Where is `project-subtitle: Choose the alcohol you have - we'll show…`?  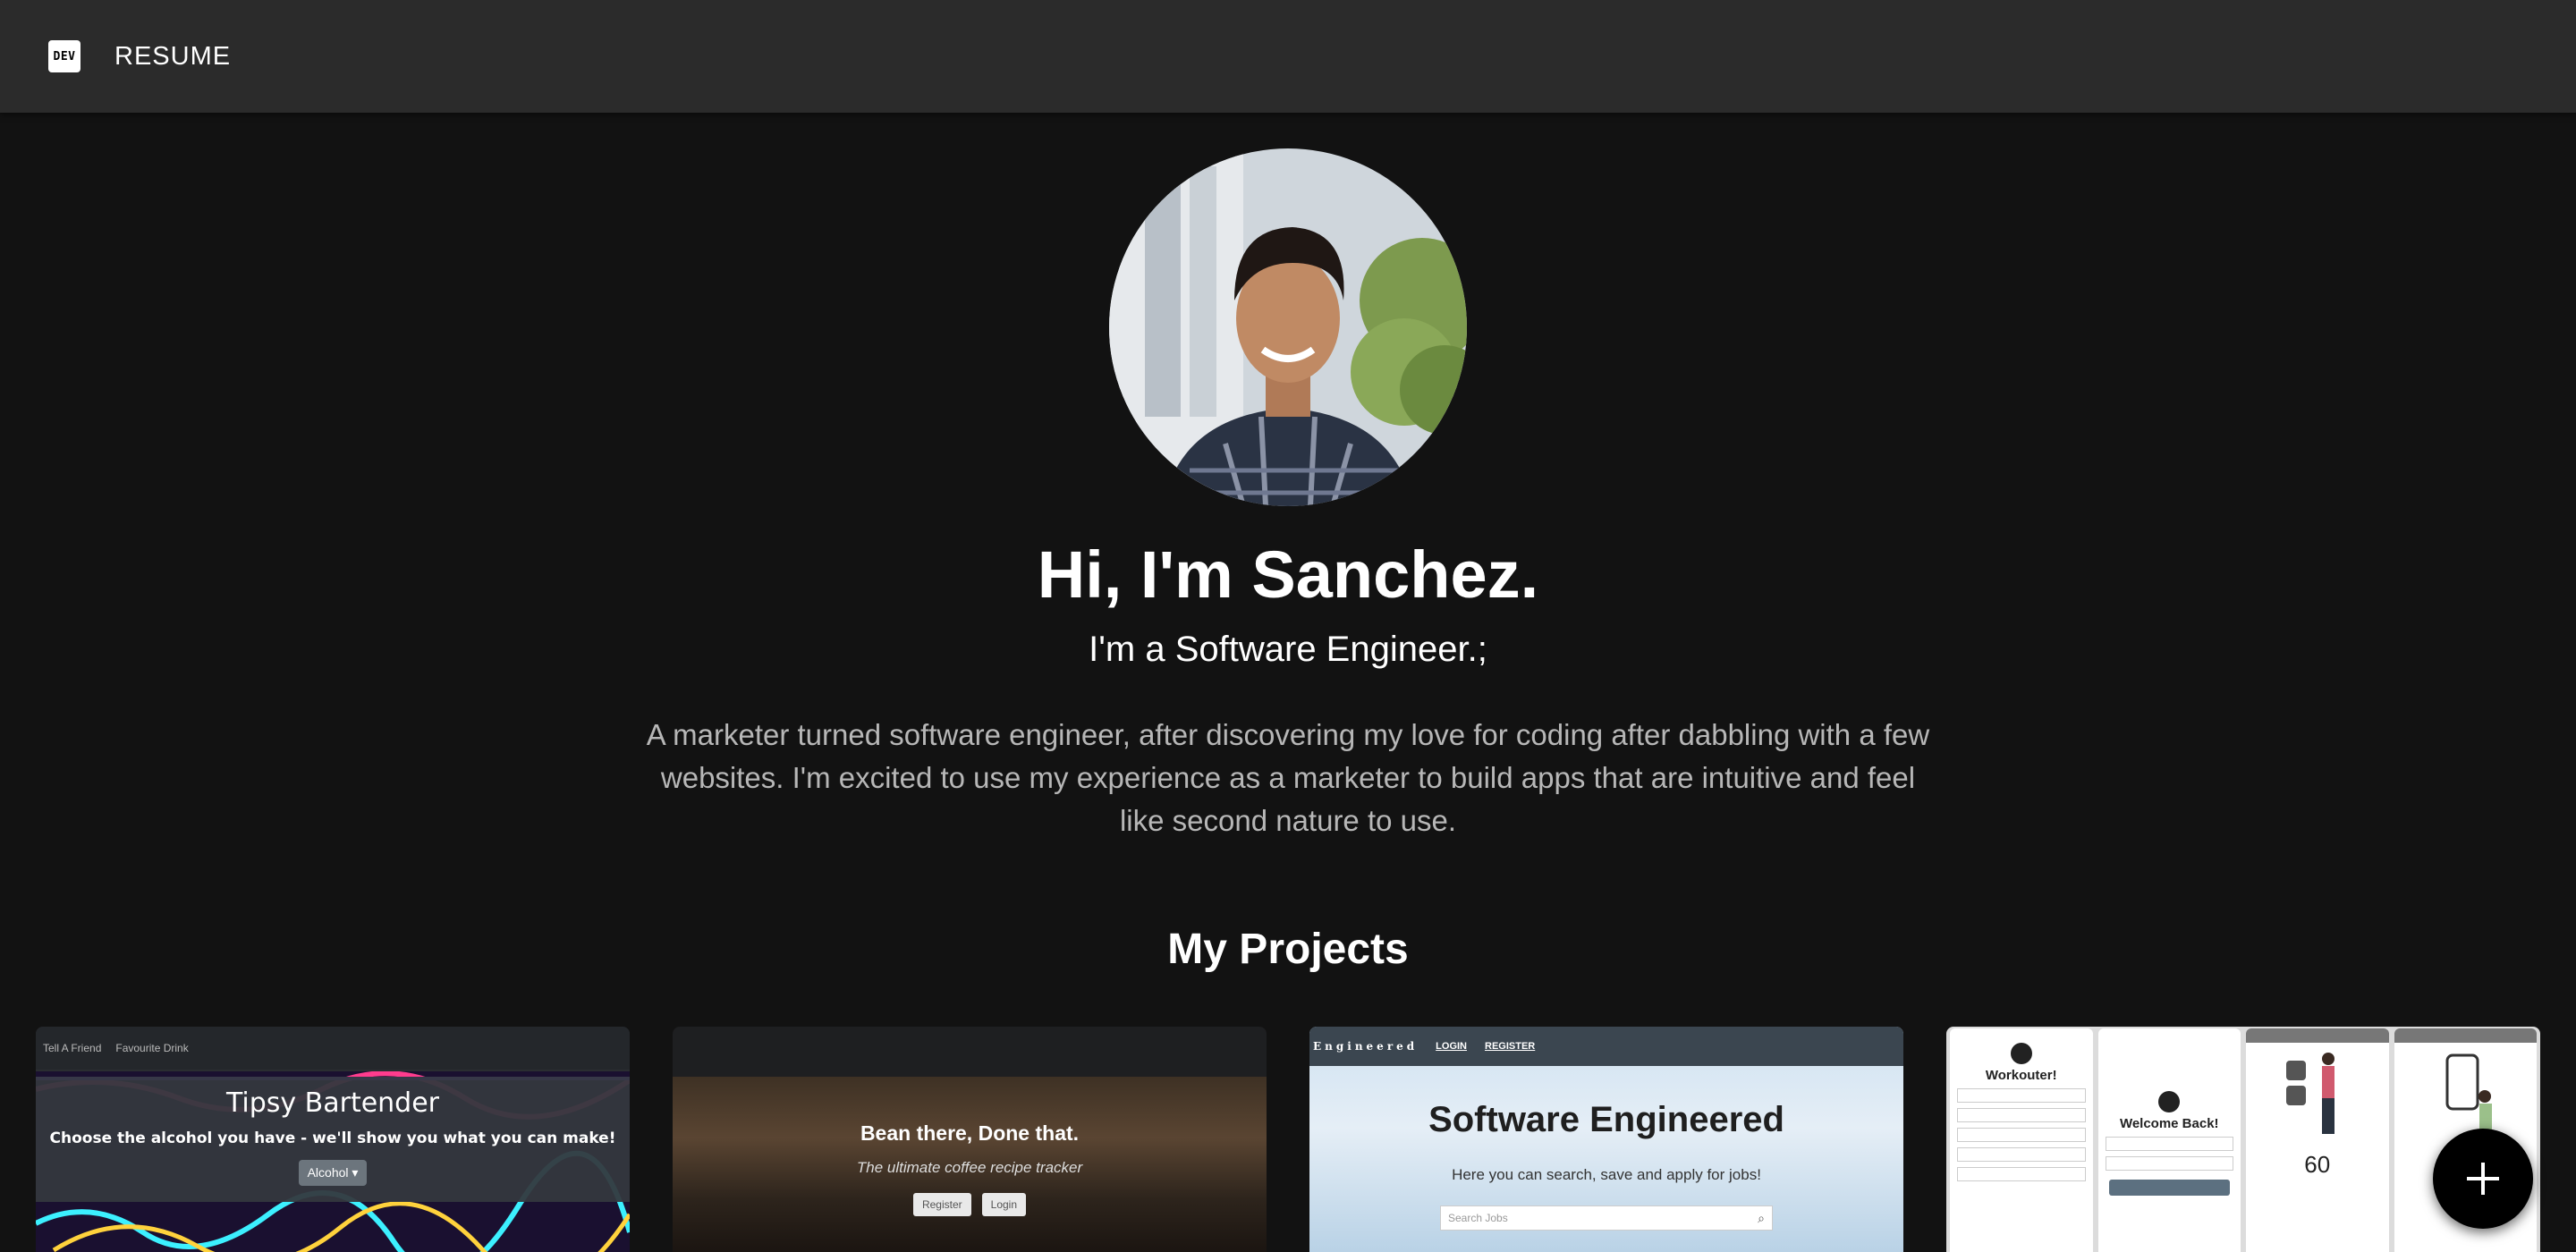 project-subtitle: Choose the alcohol you have - we'll show… is located at coordinates (332, 1138).